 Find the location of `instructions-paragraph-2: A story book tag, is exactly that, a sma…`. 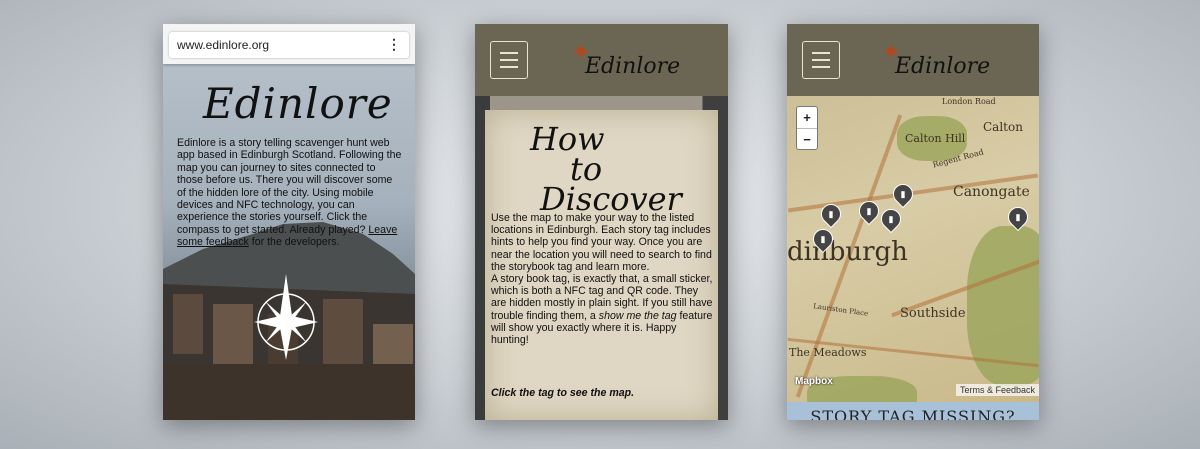

instructions-paragraph-2: A story book tag, is exactly that, a sma… is located at coordinates (602, 310).